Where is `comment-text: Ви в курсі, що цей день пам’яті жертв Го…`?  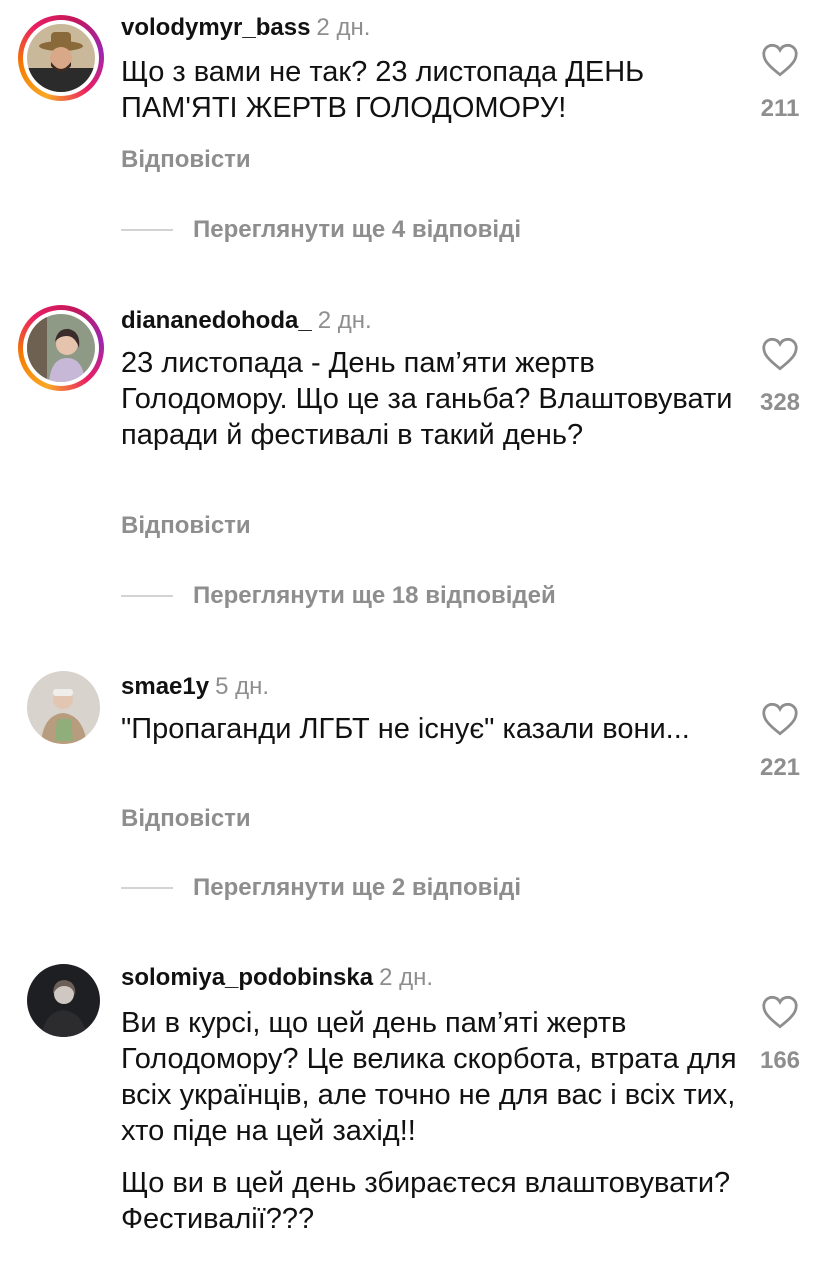
comment-text: Ви в курсі, що цей день пам’яті жертв Го… is located at coordinates (429, 1121).